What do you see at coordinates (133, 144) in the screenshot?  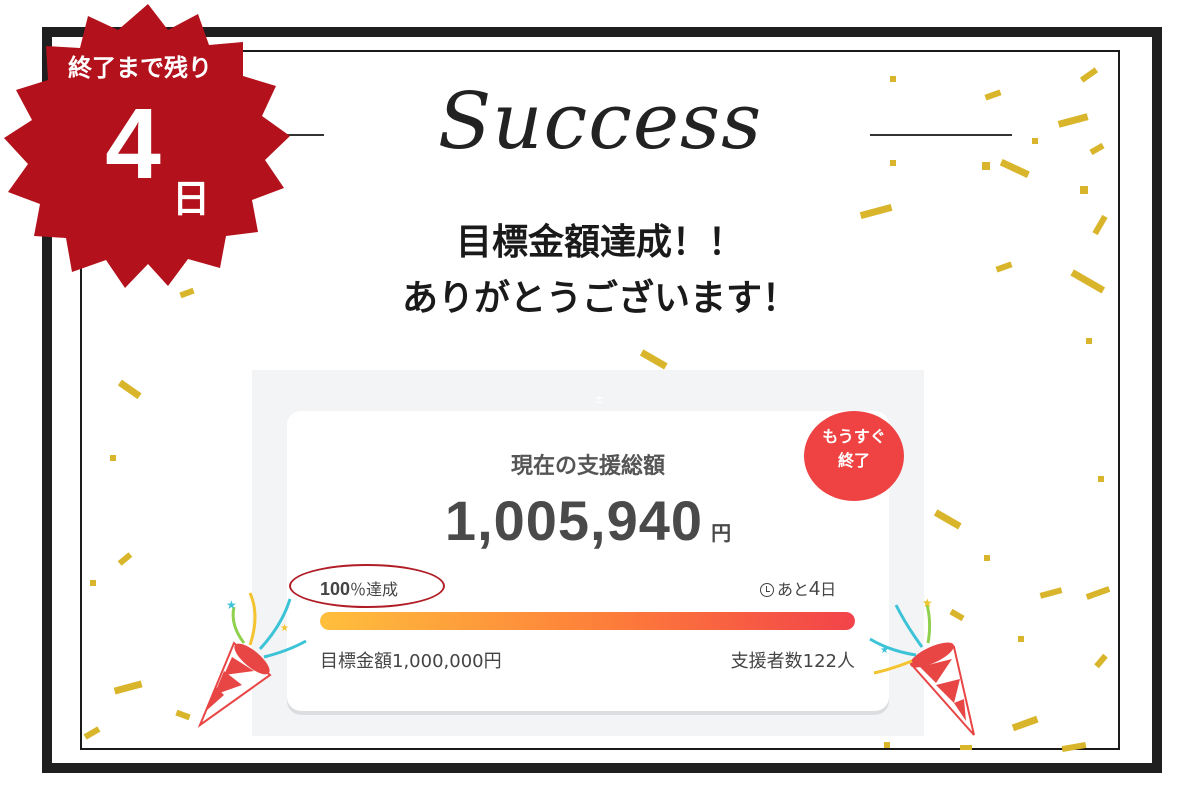 I see `badge-days-number: 4` at bounding box center [133, 144].